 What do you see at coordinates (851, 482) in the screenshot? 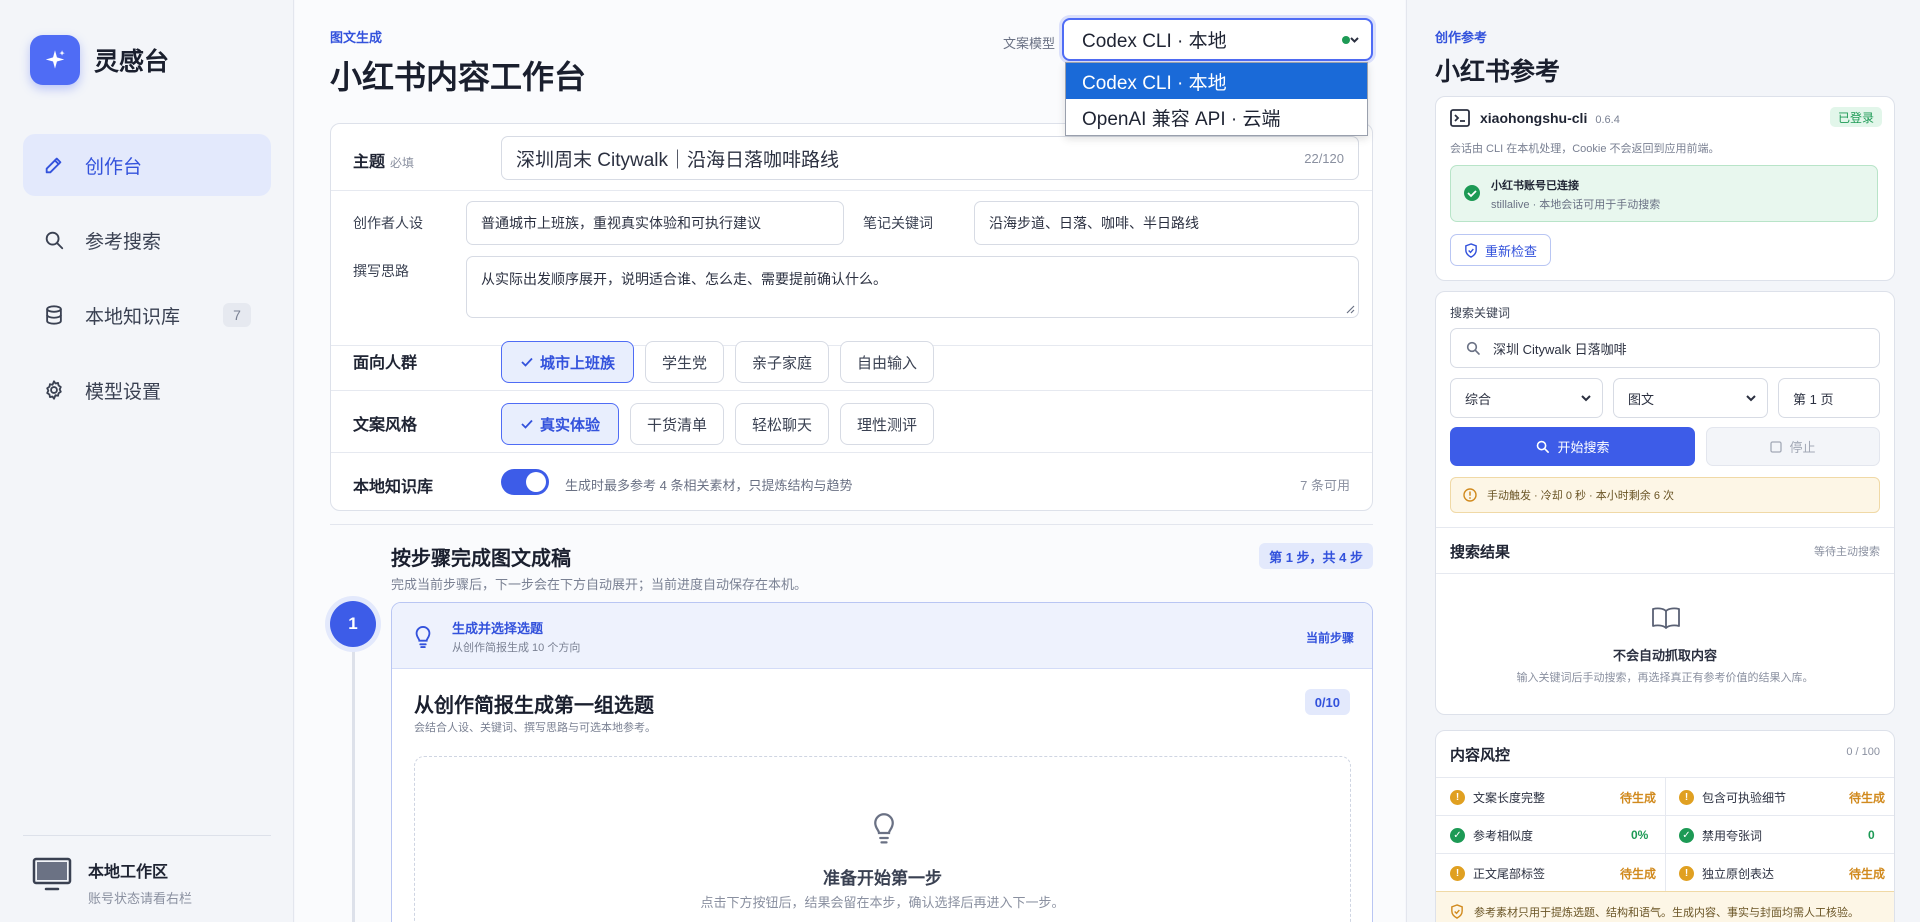
I see `knowledge-row: 本地知识库 生成时最多参考 4 条相关素材，只提炼结构与趋势 7 条可用` at bounding box center [851, 482].